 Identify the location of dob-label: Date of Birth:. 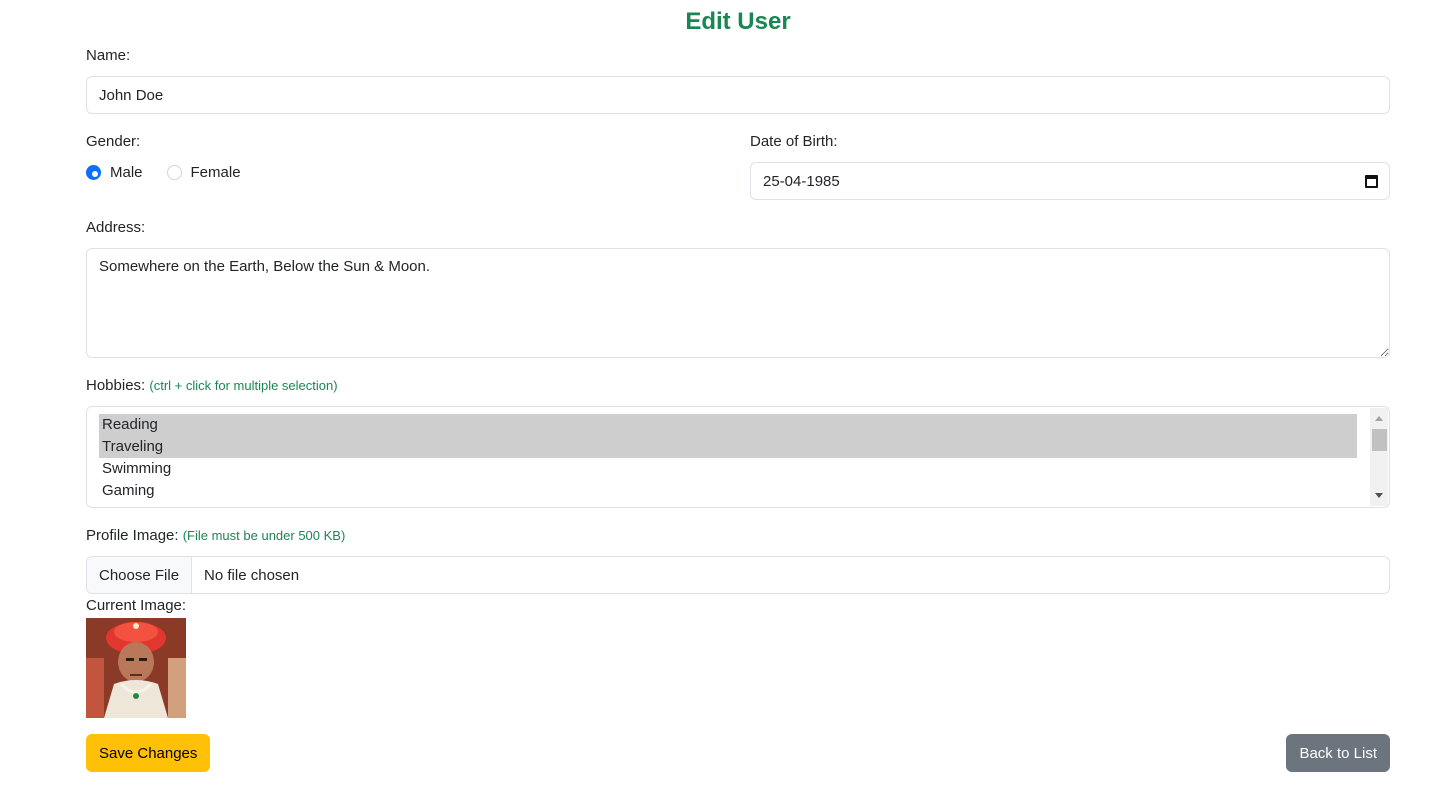
(794, 141).